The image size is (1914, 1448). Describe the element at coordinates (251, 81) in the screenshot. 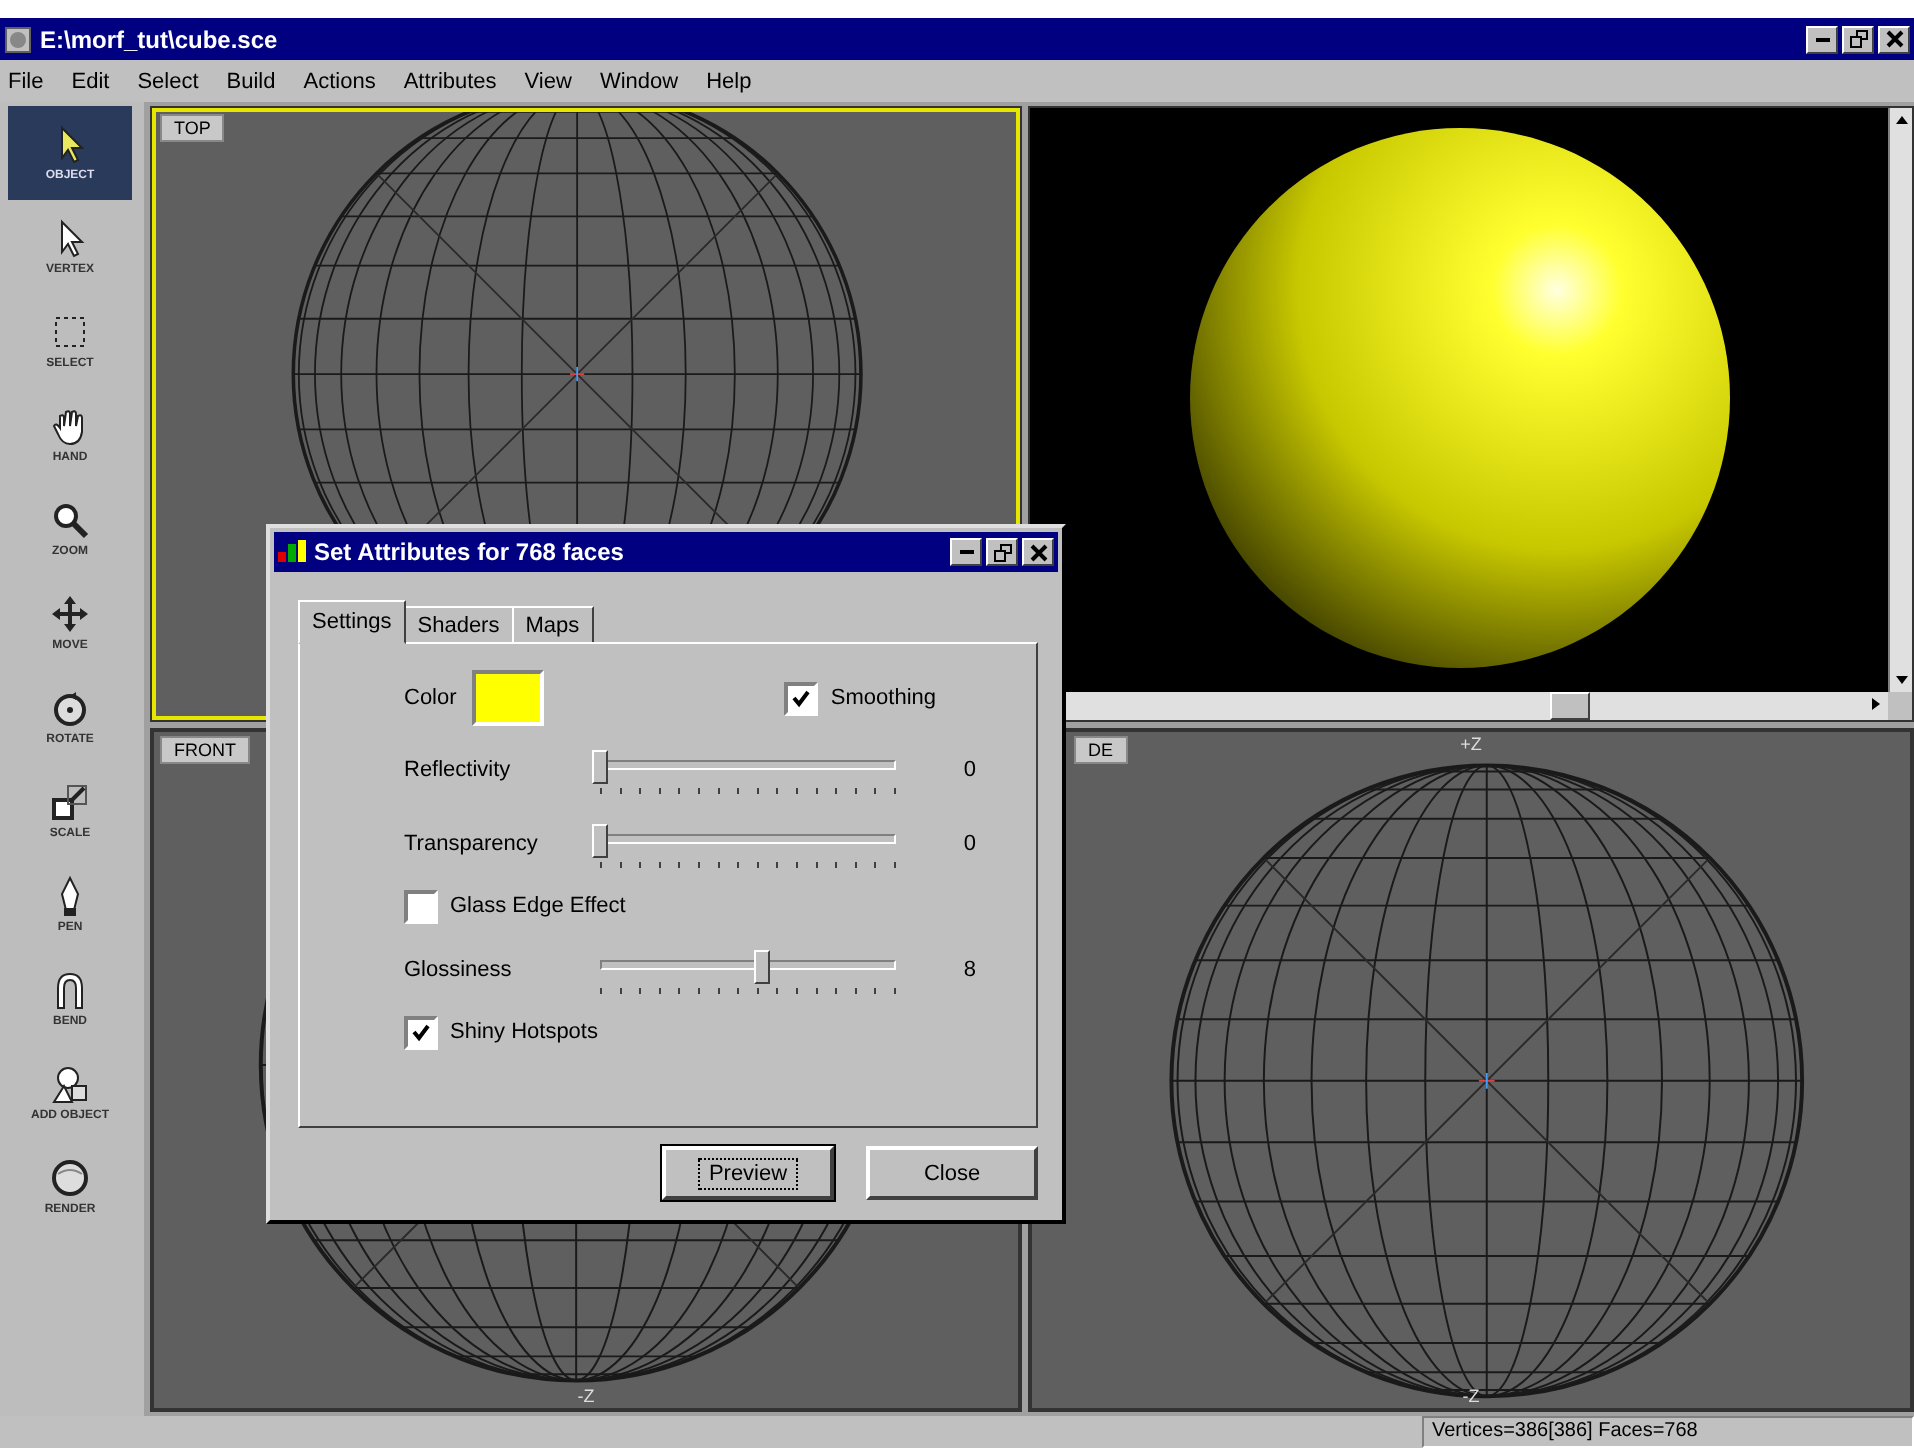

I see `menu-item: Build` at that location.